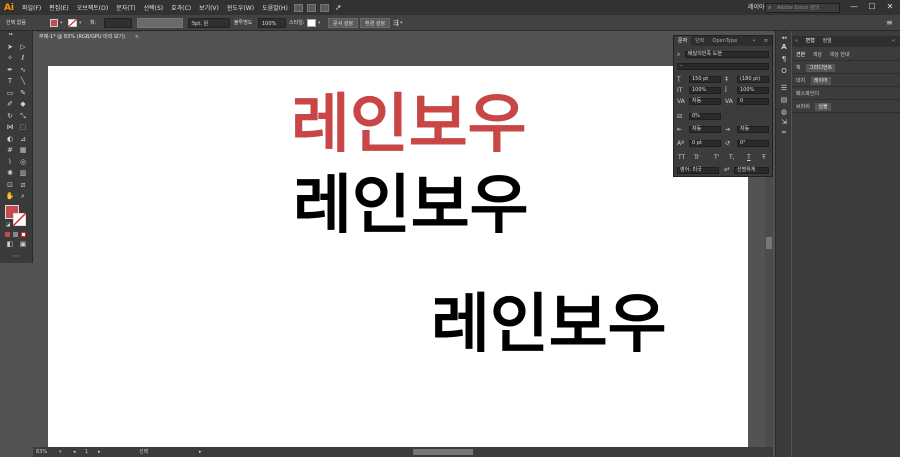 The height and width of the screenshot is (457, 900). Describe the element at coordinates (751, 170) in the screenshot. I see `antialias-field: 선명하게` at that location.